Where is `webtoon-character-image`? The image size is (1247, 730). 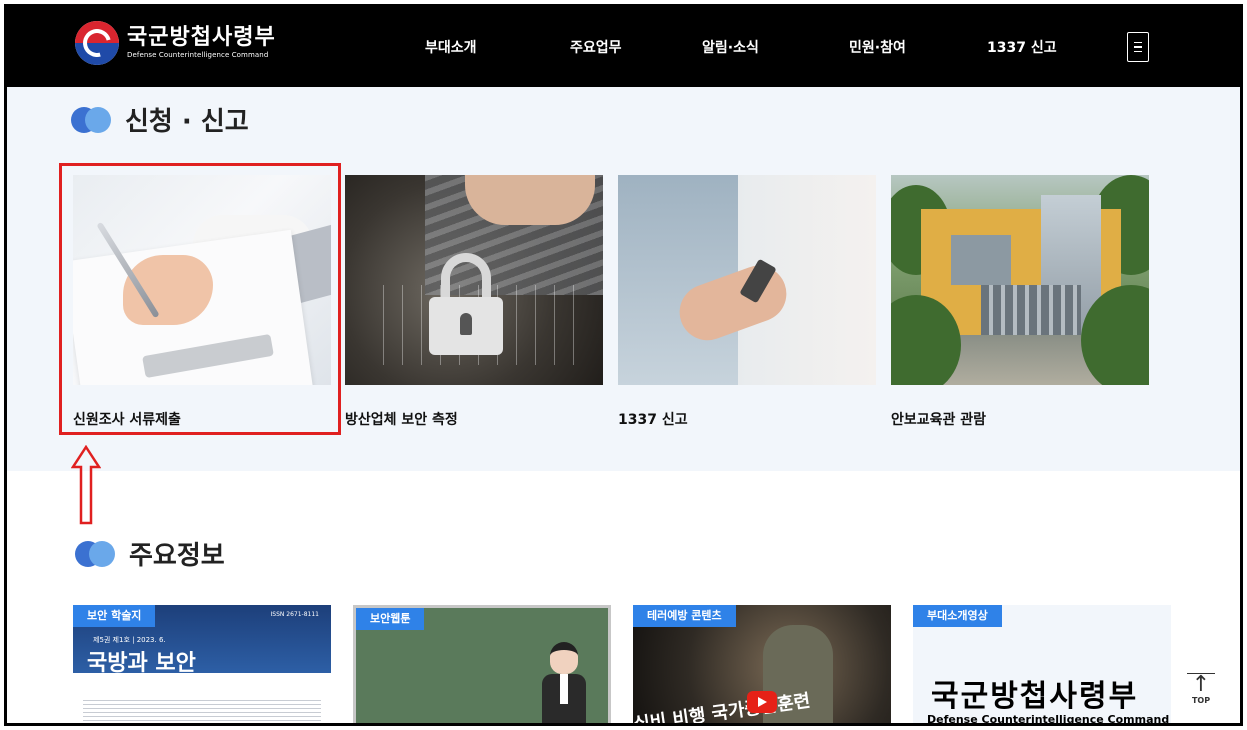
webtoon-character-image is located at coordinates (564, 682).